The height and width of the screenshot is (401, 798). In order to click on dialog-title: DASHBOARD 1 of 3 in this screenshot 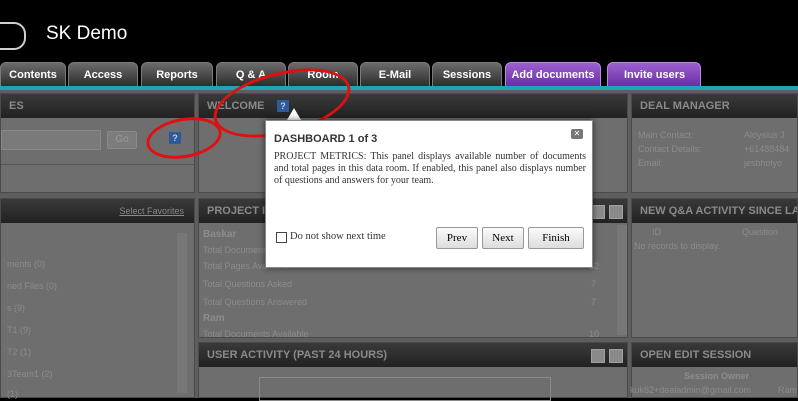, I will do `click(326, 139)`.